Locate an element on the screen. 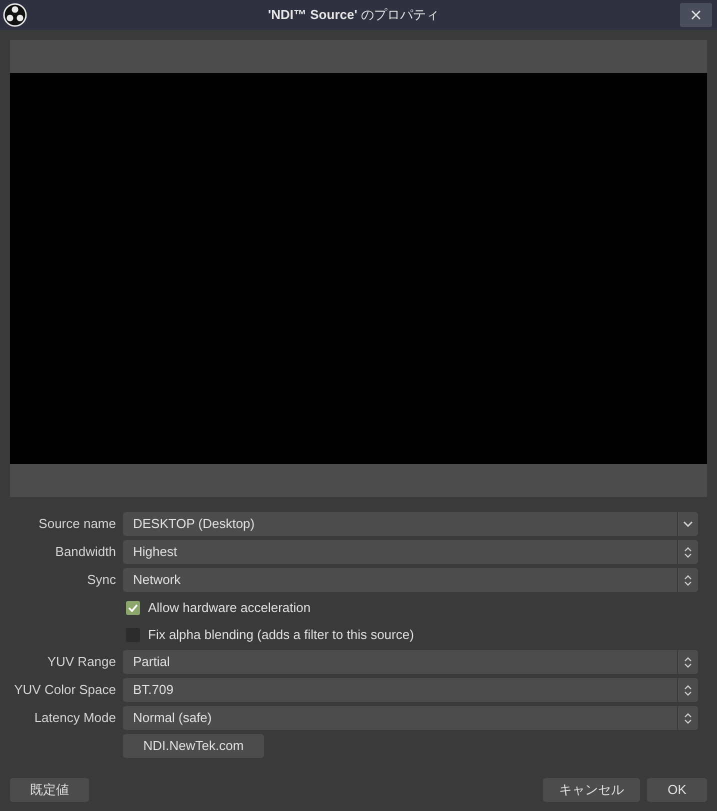  close-button is located at coordinates (696, 15).